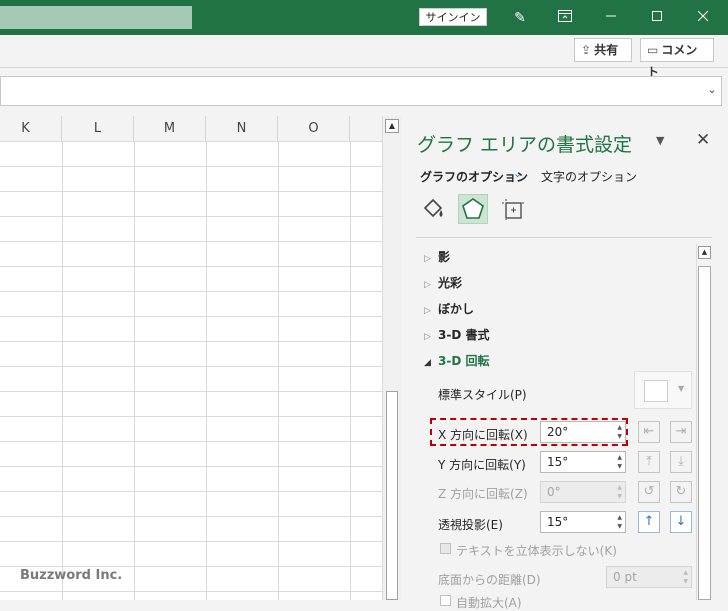 The image size is (728, 611). Describe the element at coordinates (677, 58) in the screenshot. I see `comment-button: ▭ コメント` at that location.